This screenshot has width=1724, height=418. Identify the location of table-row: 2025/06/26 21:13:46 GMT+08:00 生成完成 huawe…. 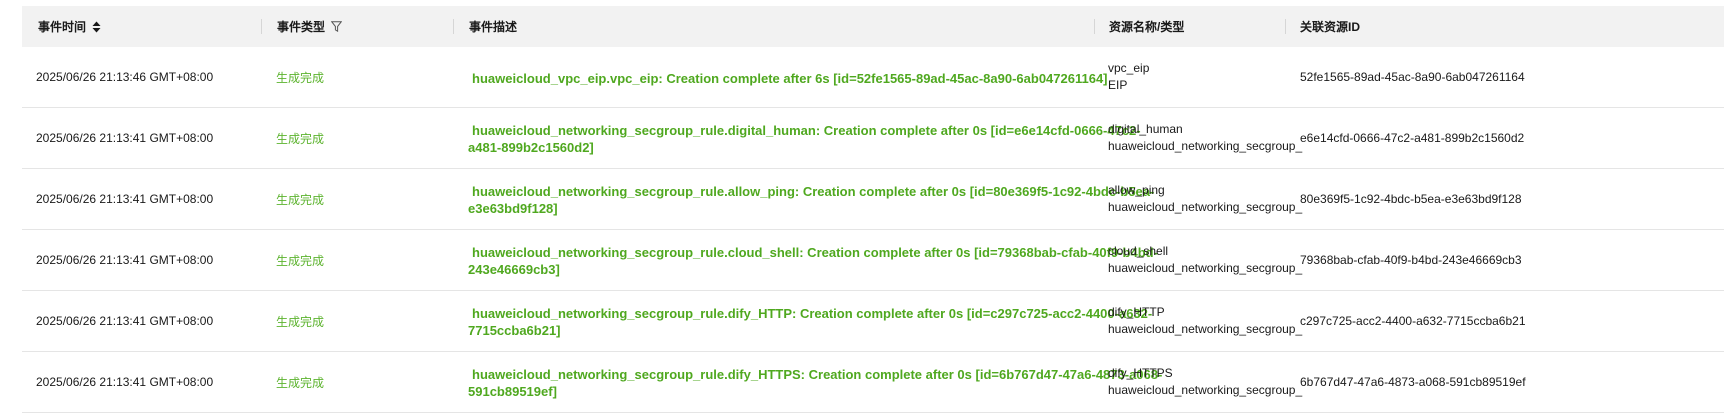
(873, 77).